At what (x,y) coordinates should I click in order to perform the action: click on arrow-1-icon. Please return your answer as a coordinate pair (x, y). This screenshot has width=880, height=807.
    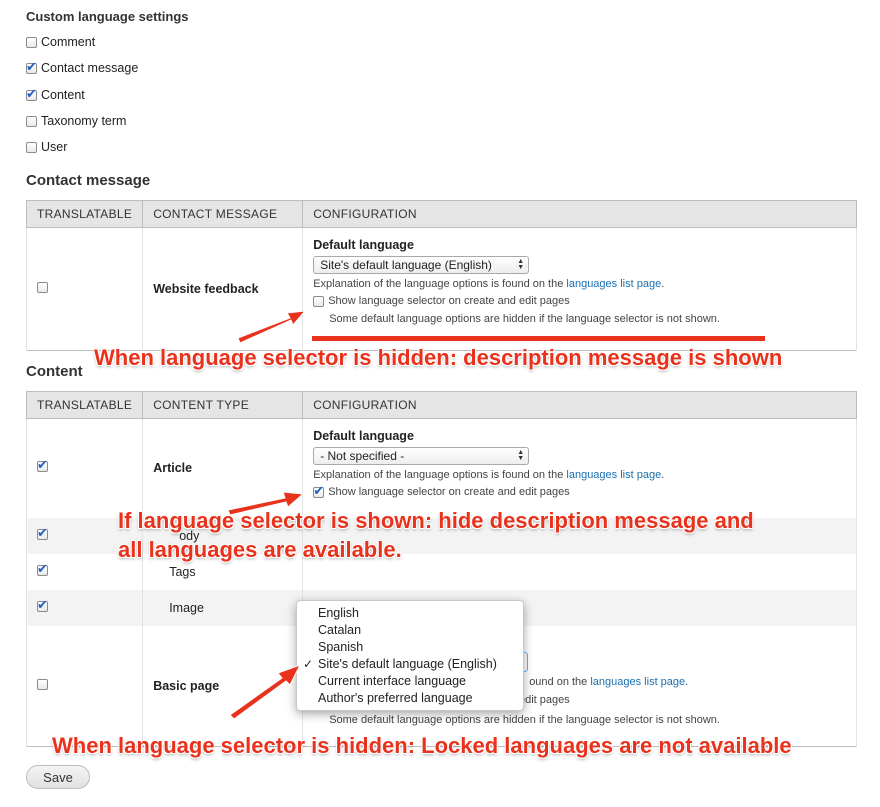
    Looking at the image, I should click on (272, 327).